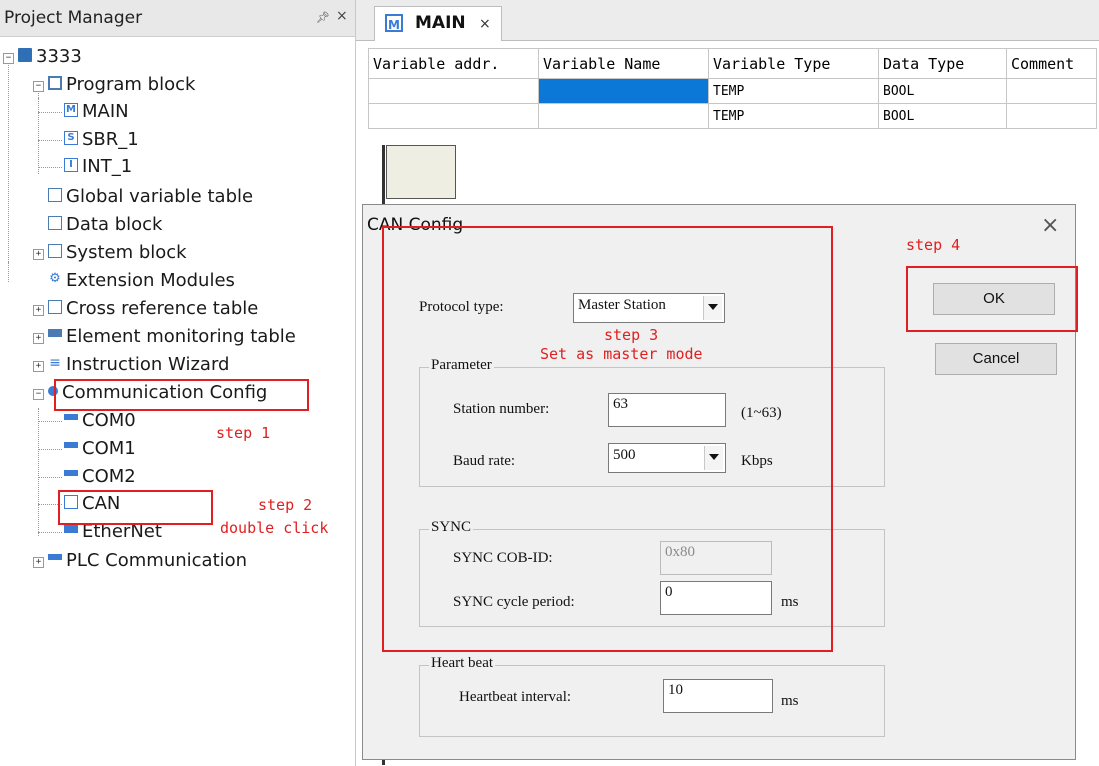  Describe the element at coordinates (153, 309) in the screenshot. I see `tree-item-cross-reference: Cross reference table` at that location.